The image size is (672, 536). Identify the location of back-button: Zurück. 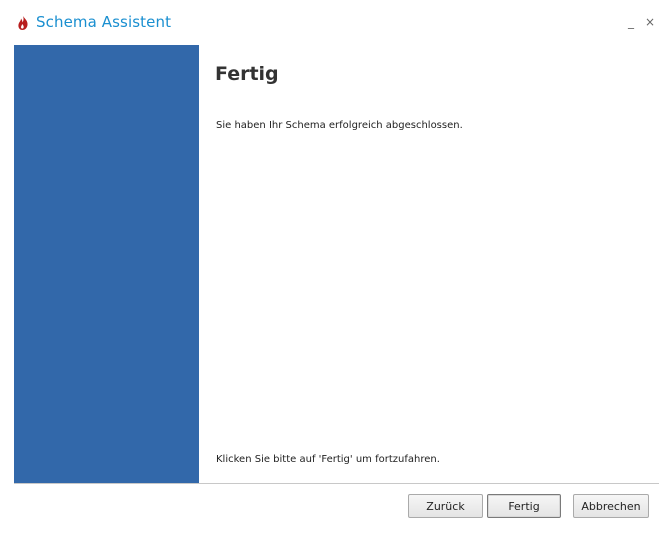
(445, 506).